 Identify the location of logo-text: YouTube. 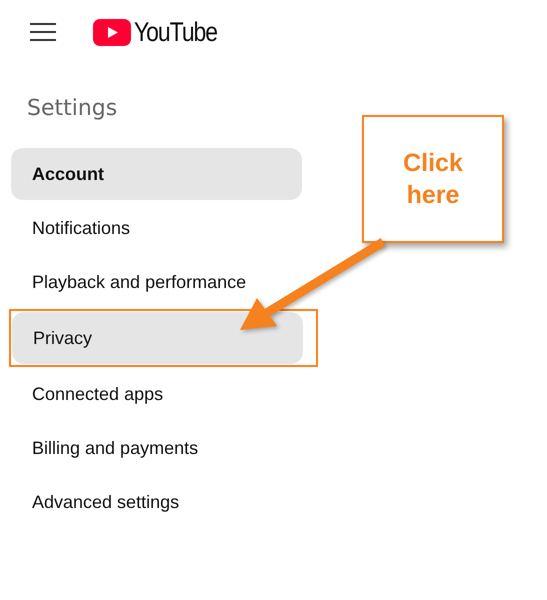
(176, 32).